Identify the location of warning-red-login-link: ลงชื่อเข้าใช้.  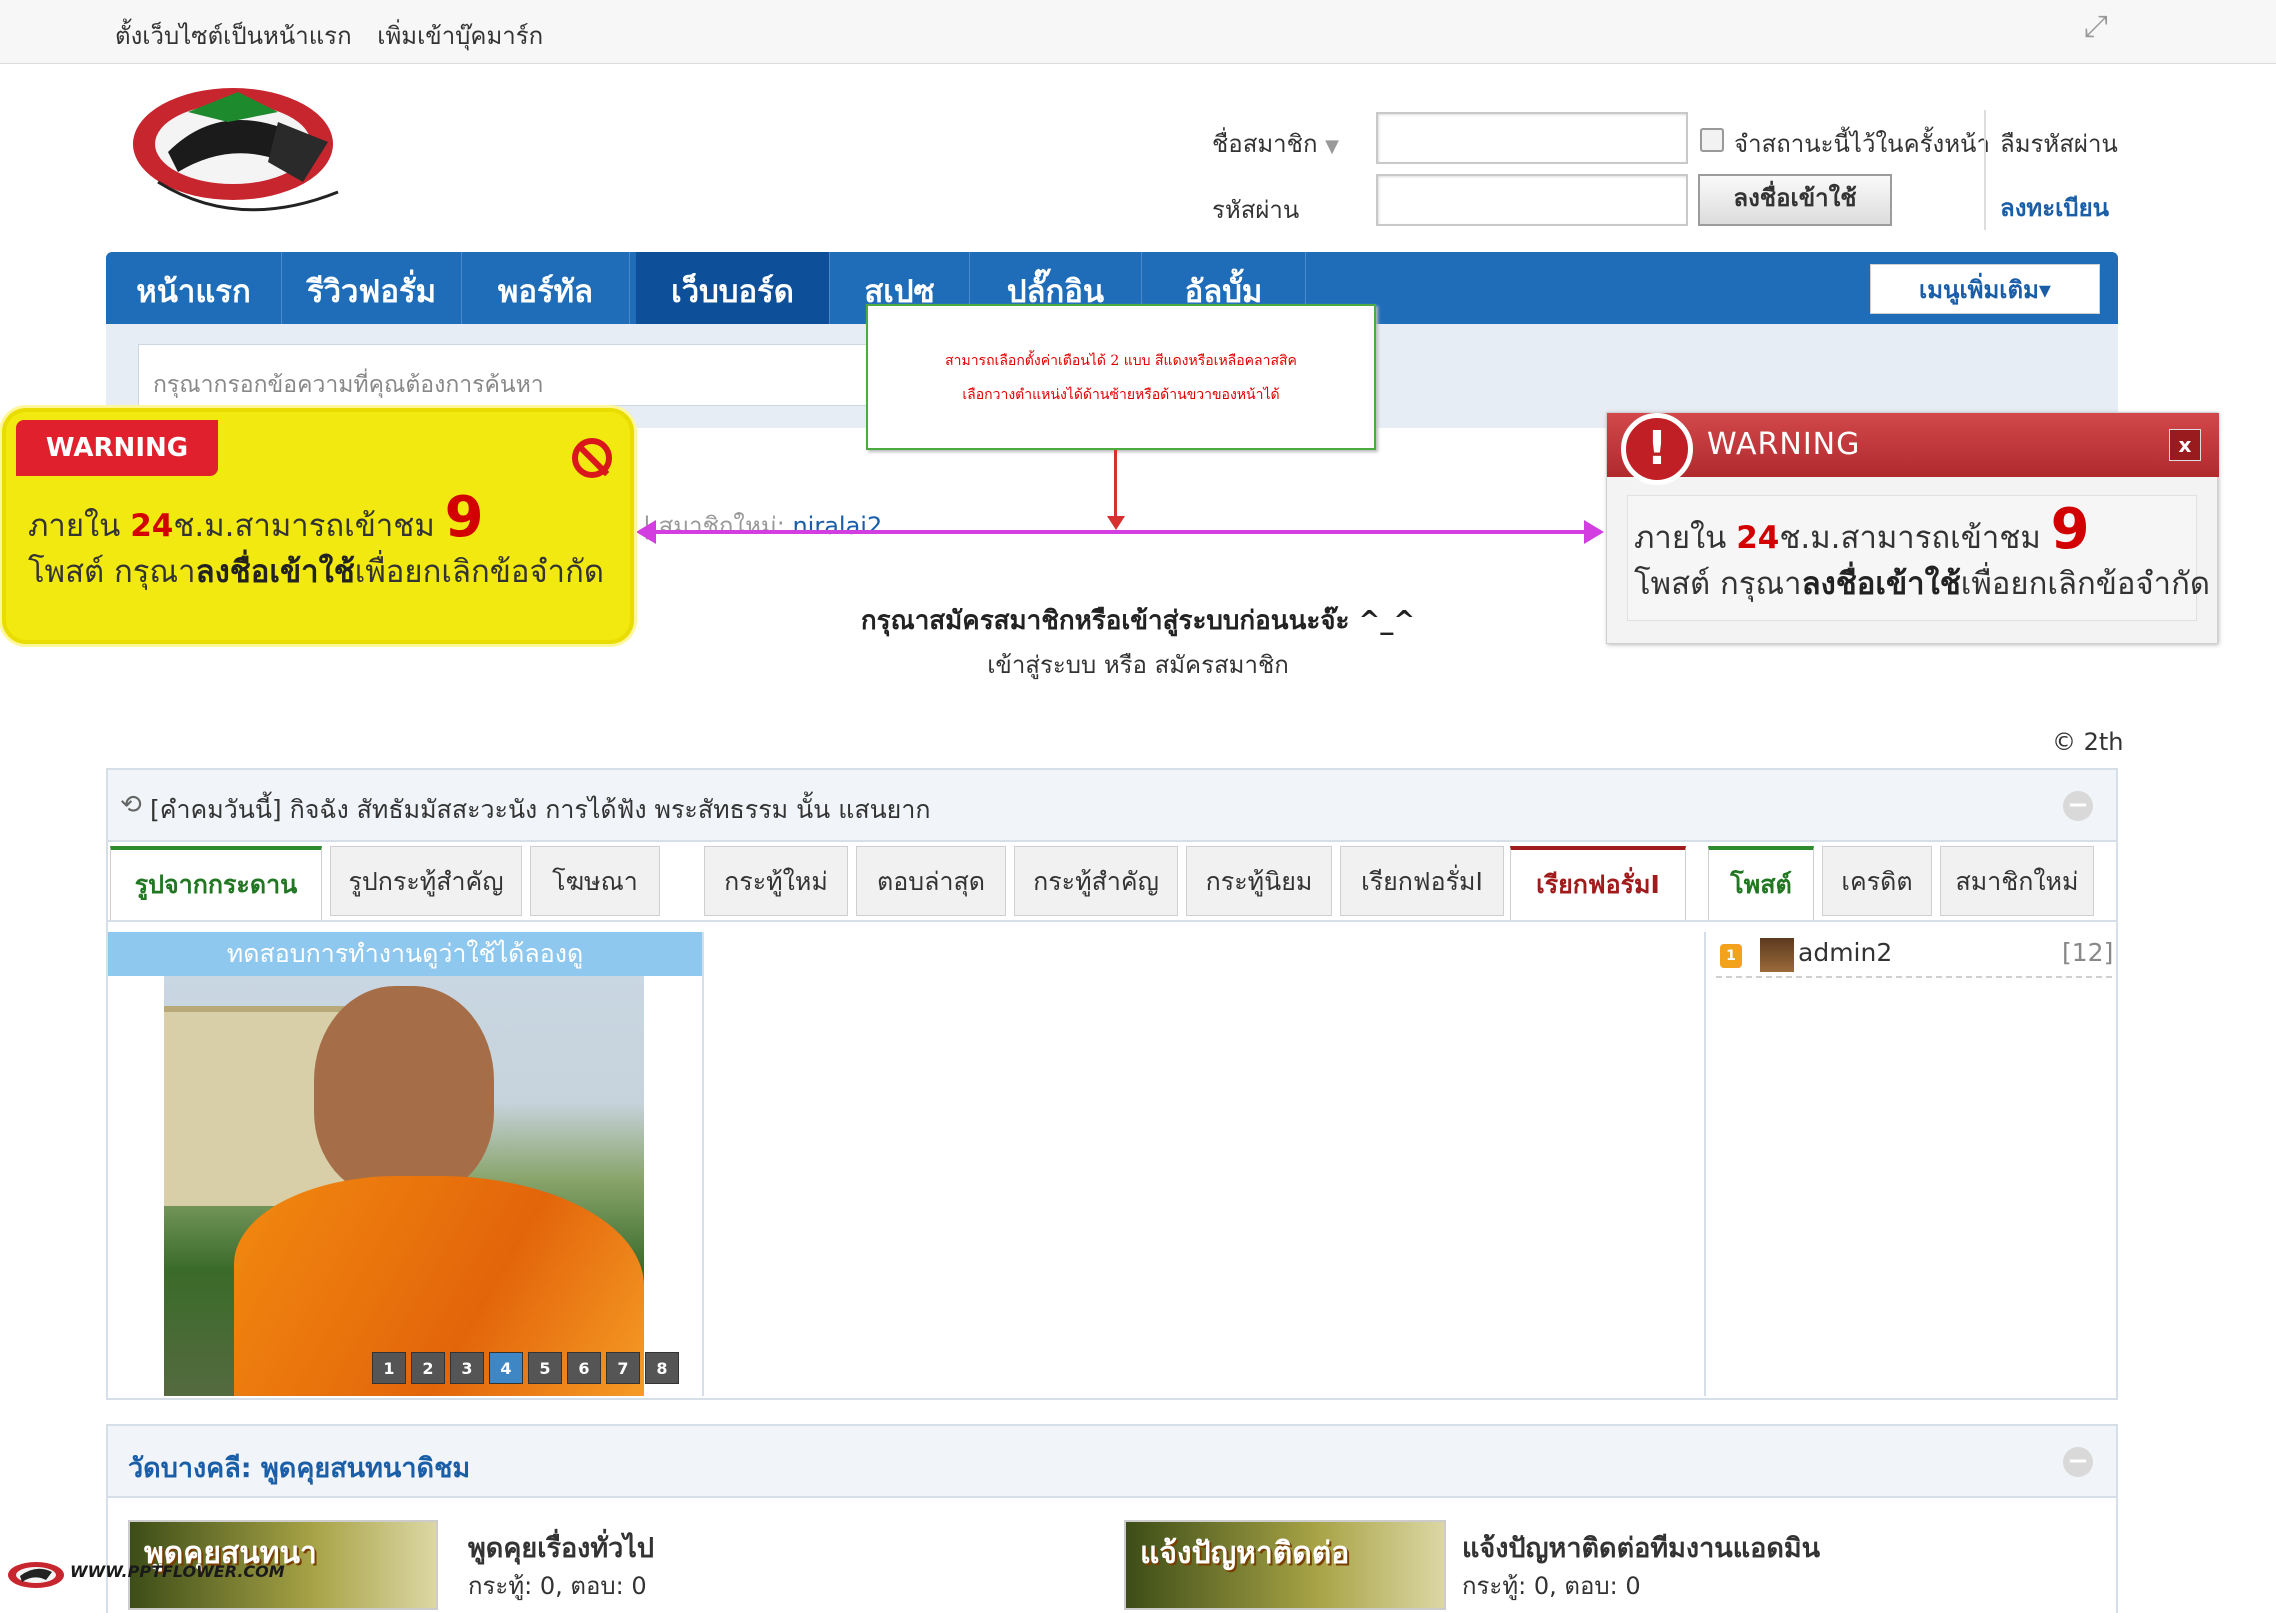
(1881, 584).